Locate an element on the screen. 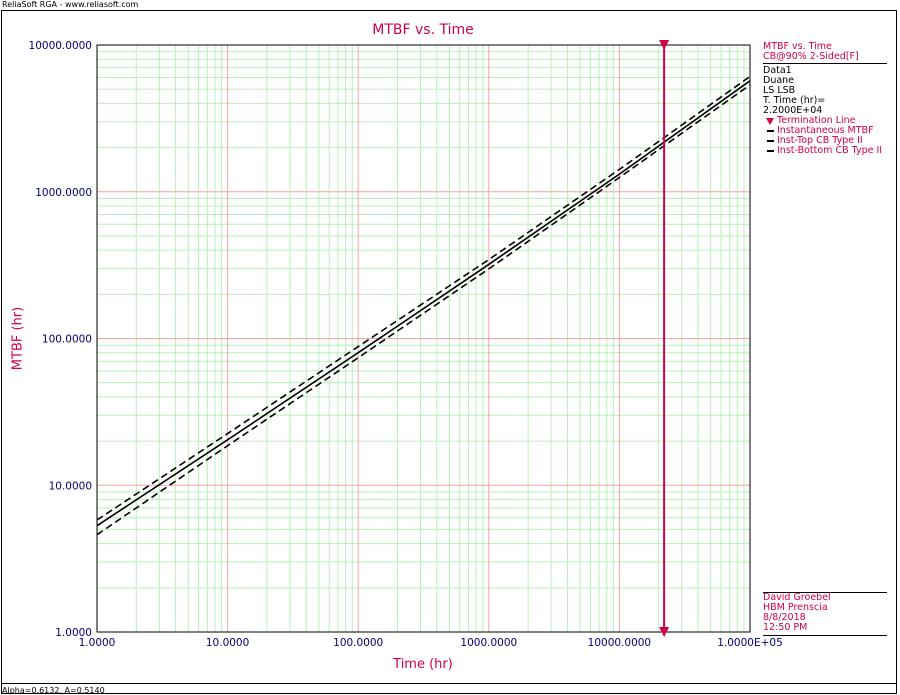  legend-divider is located at coordinates (825, 63).